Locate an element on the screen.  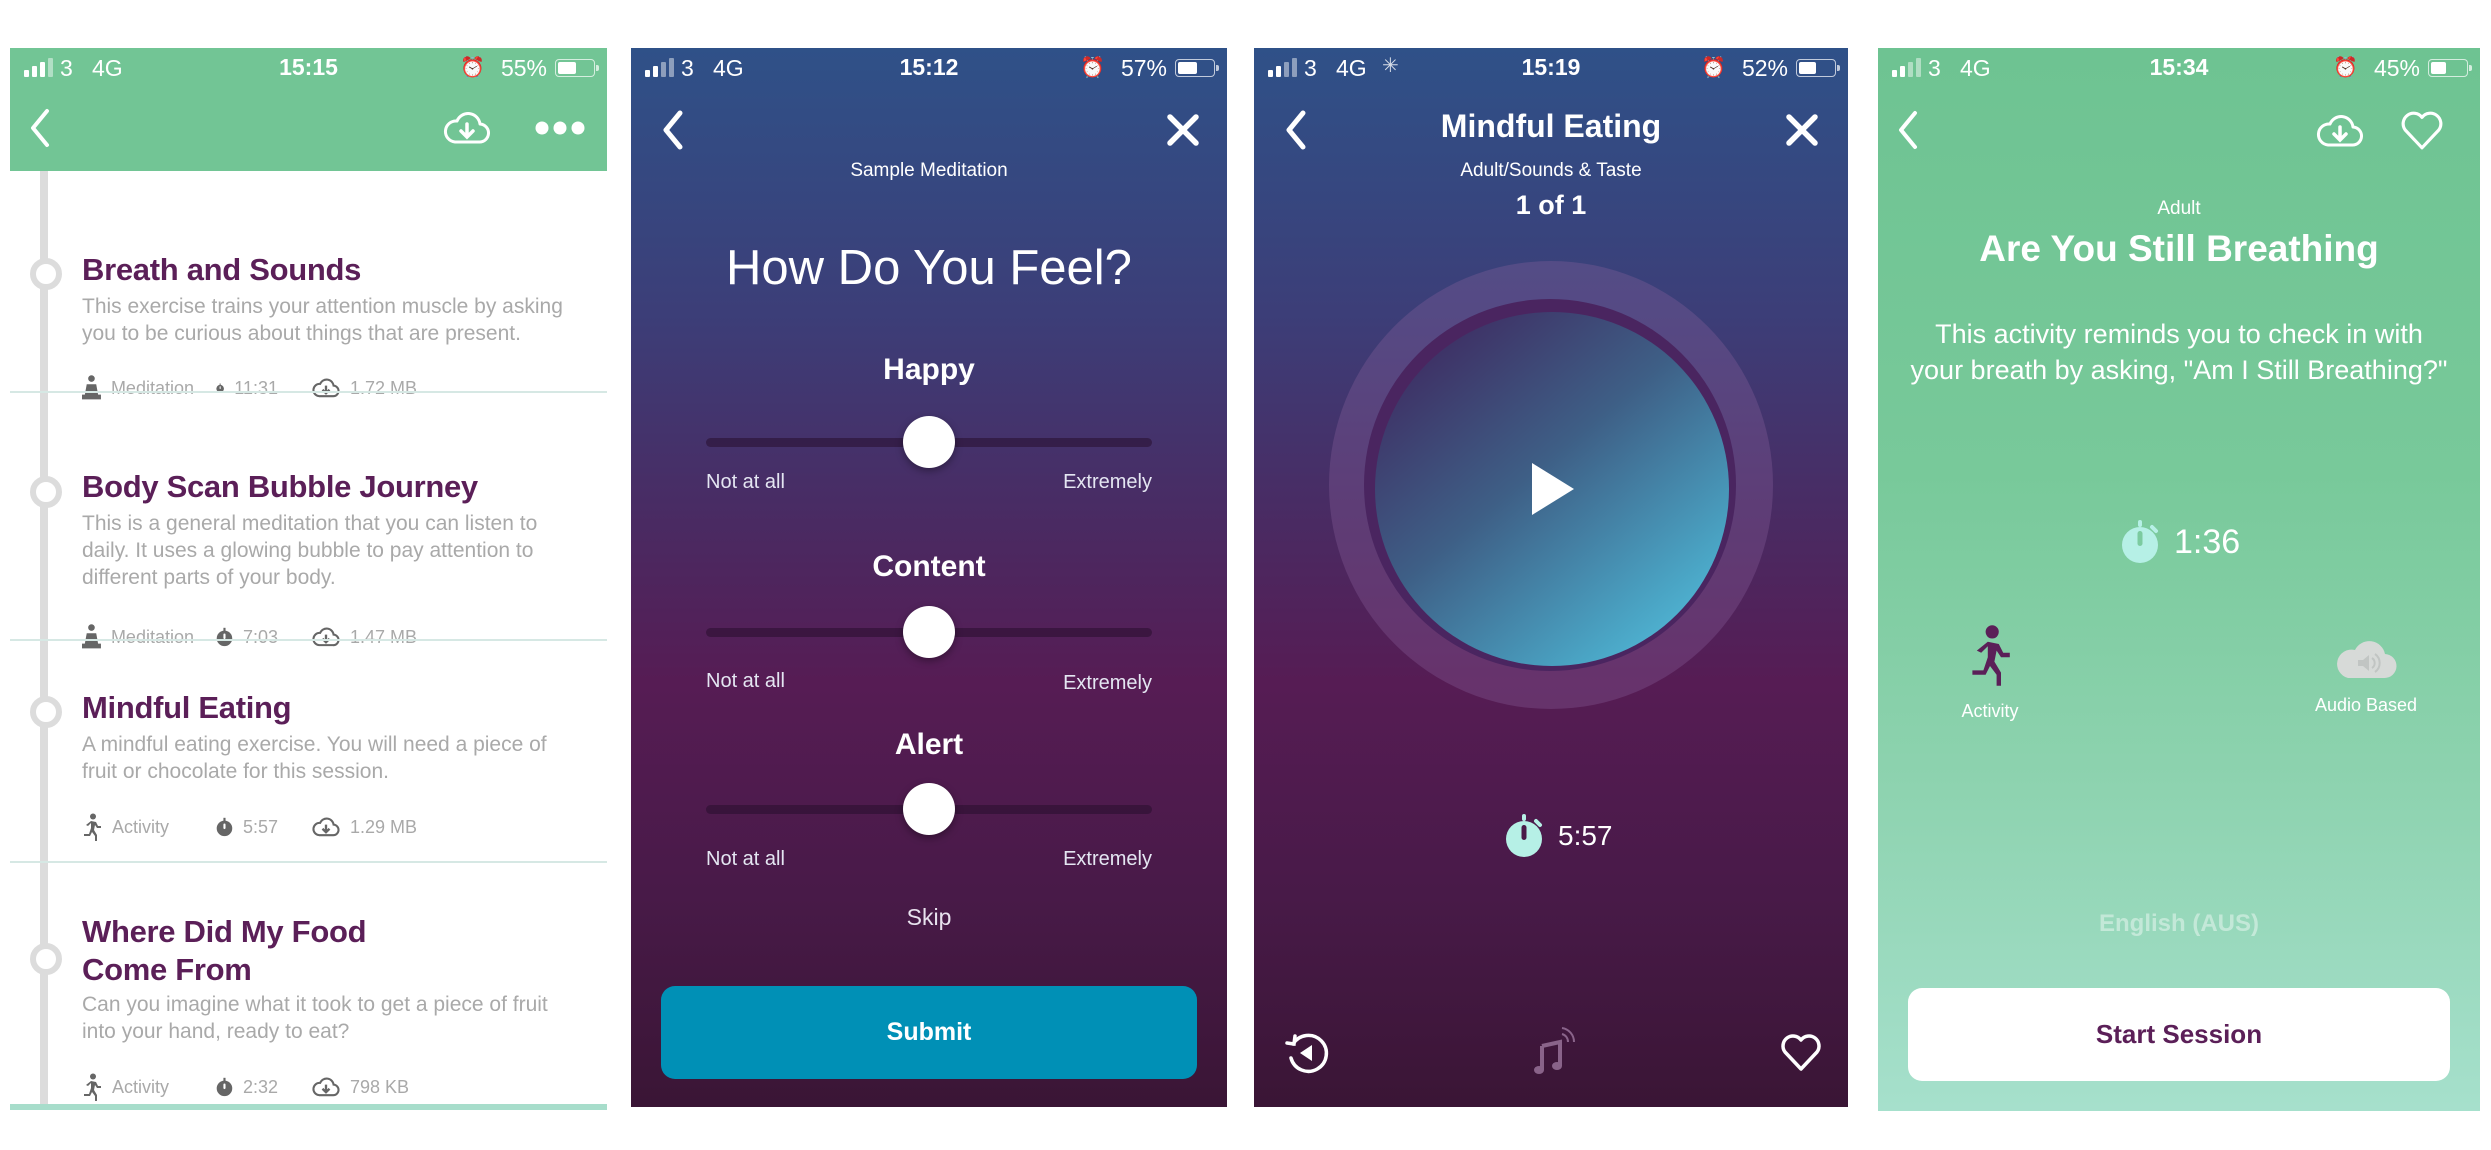
play-icon is located at coordinates (1553, 489).